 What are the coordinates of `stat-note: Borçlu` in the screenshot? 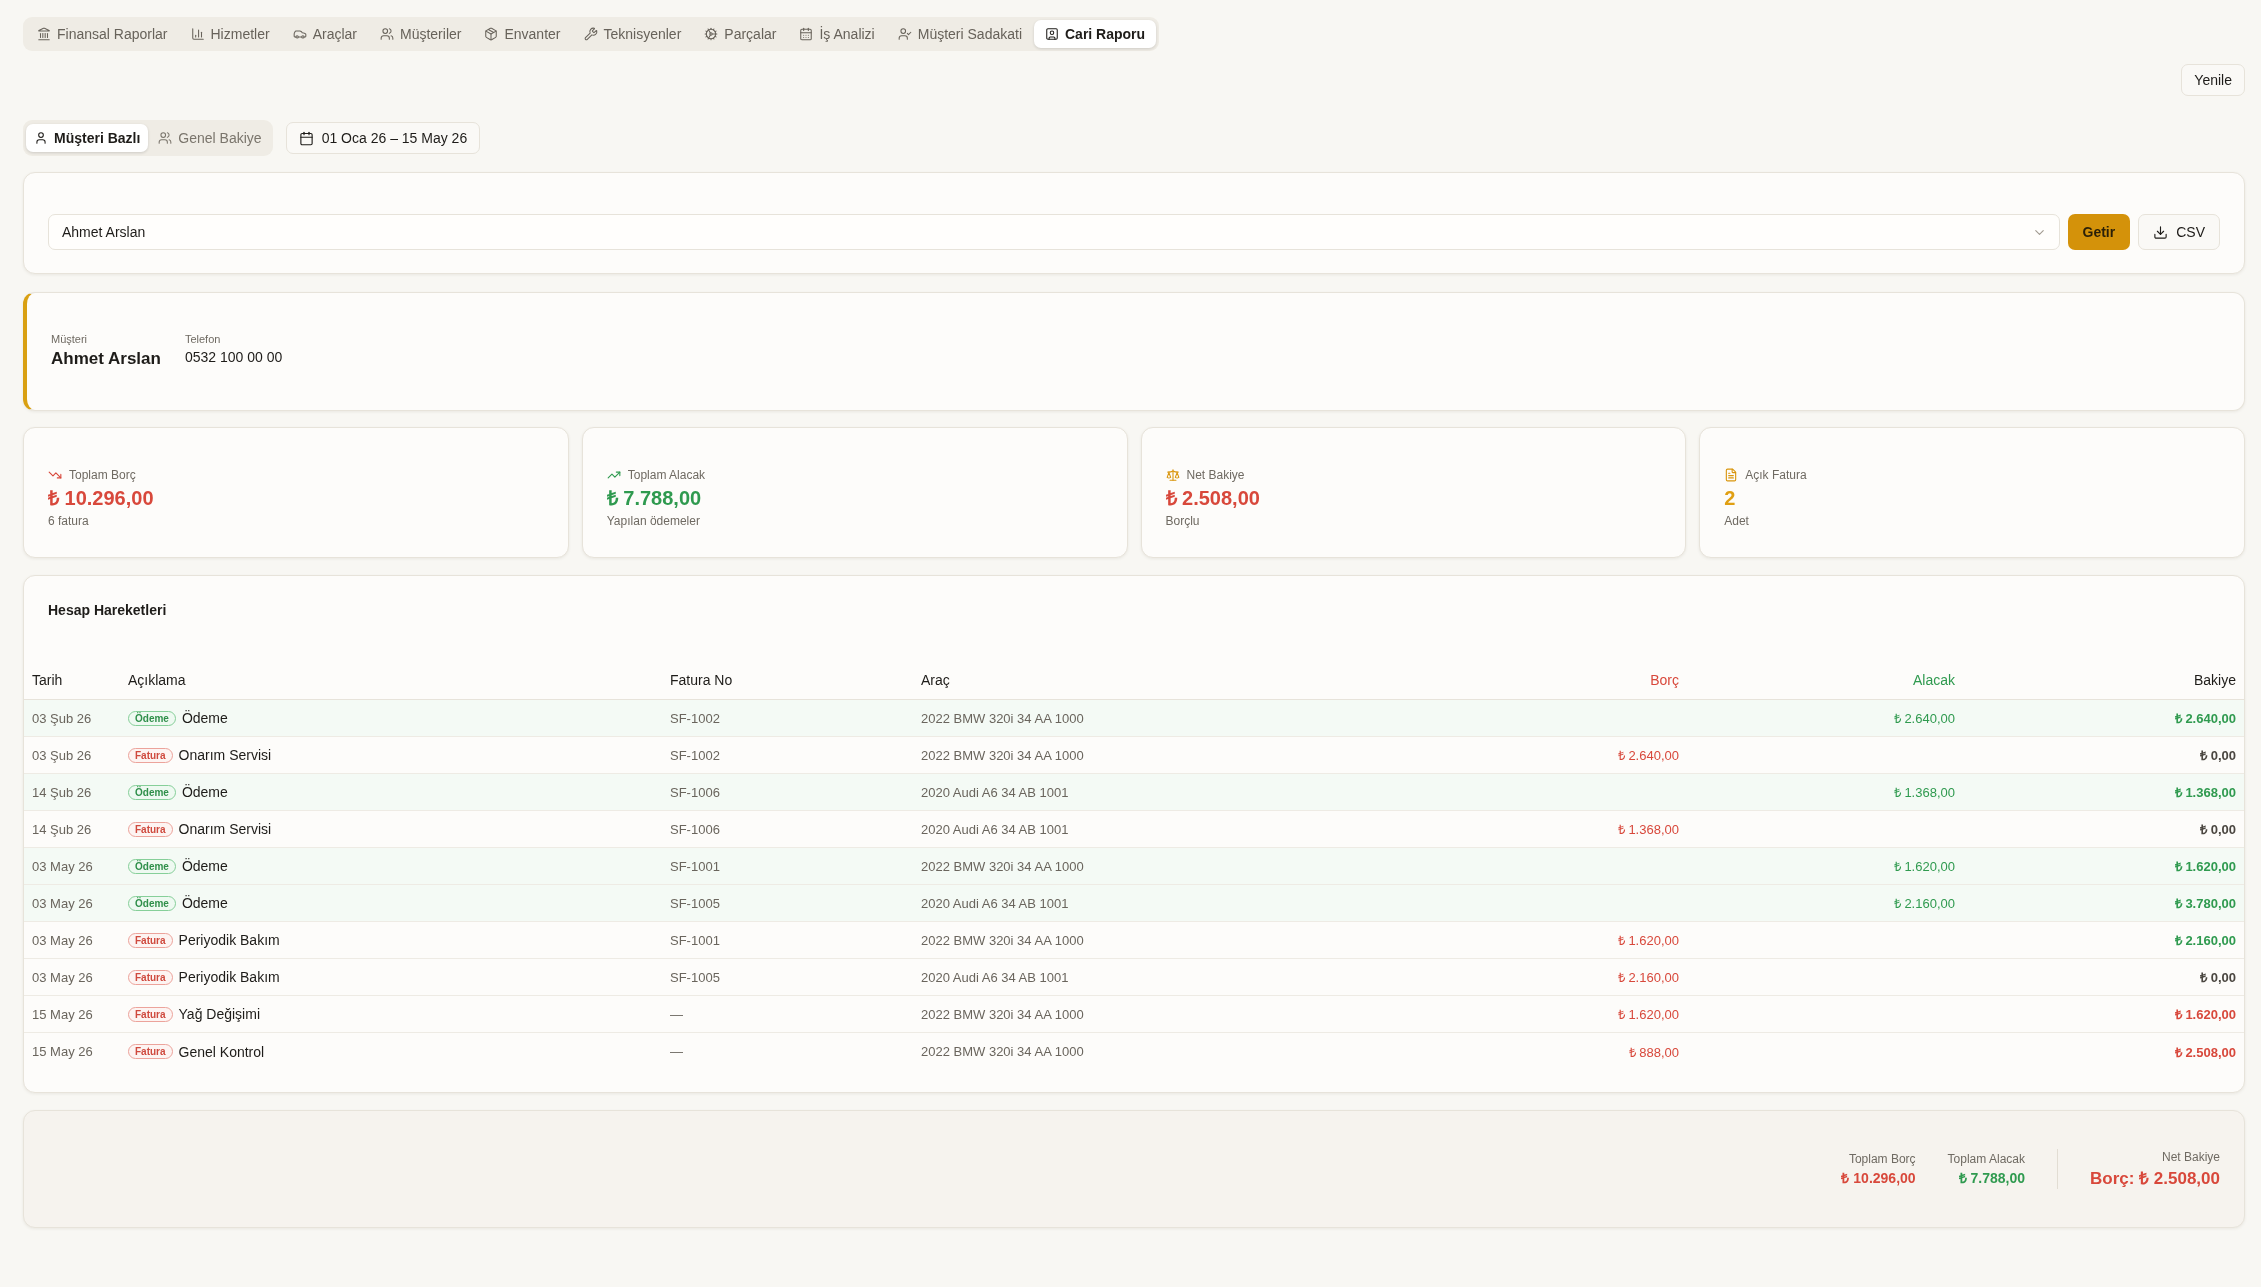 It's located at (1183, 521).